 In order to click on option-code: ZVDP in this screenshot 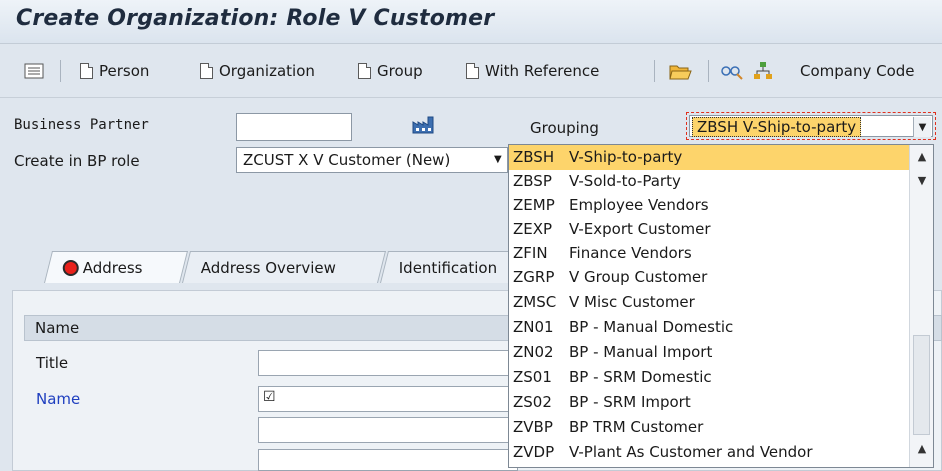, I will do `click(534, 452)`.